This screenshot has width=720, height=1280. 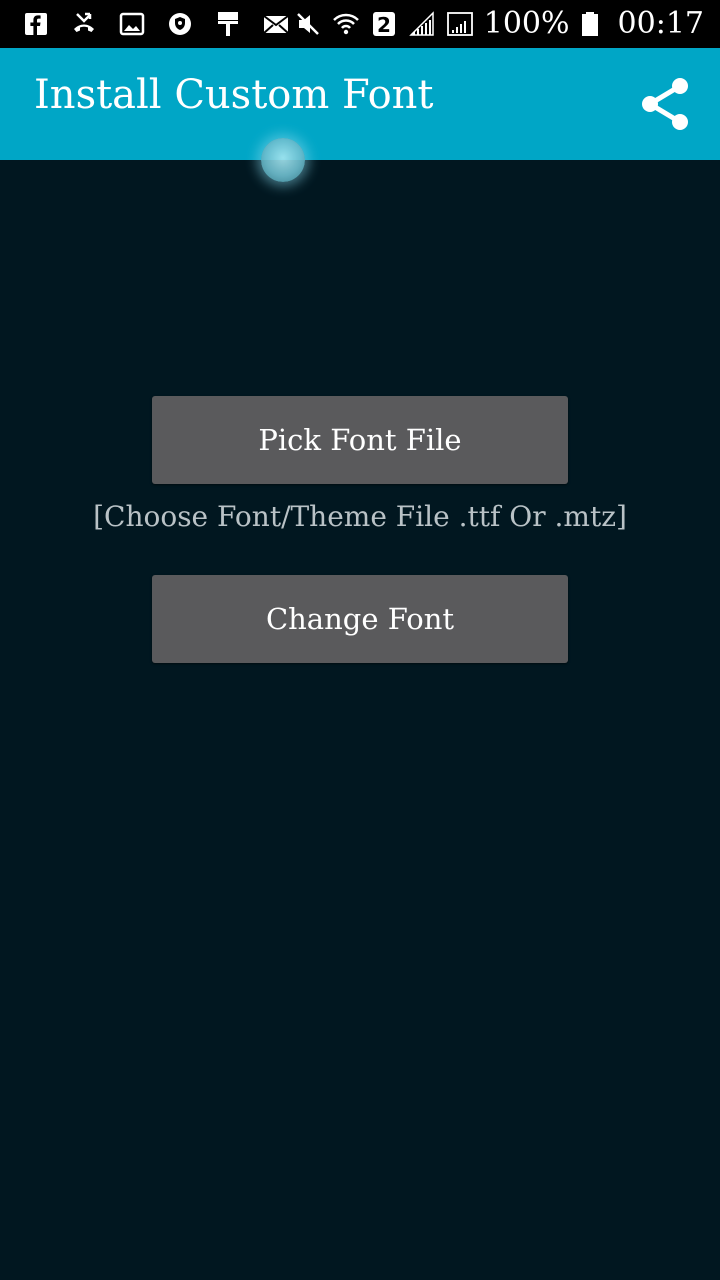 I want to click on status-bar-notifications, so click(x=155, y=24).